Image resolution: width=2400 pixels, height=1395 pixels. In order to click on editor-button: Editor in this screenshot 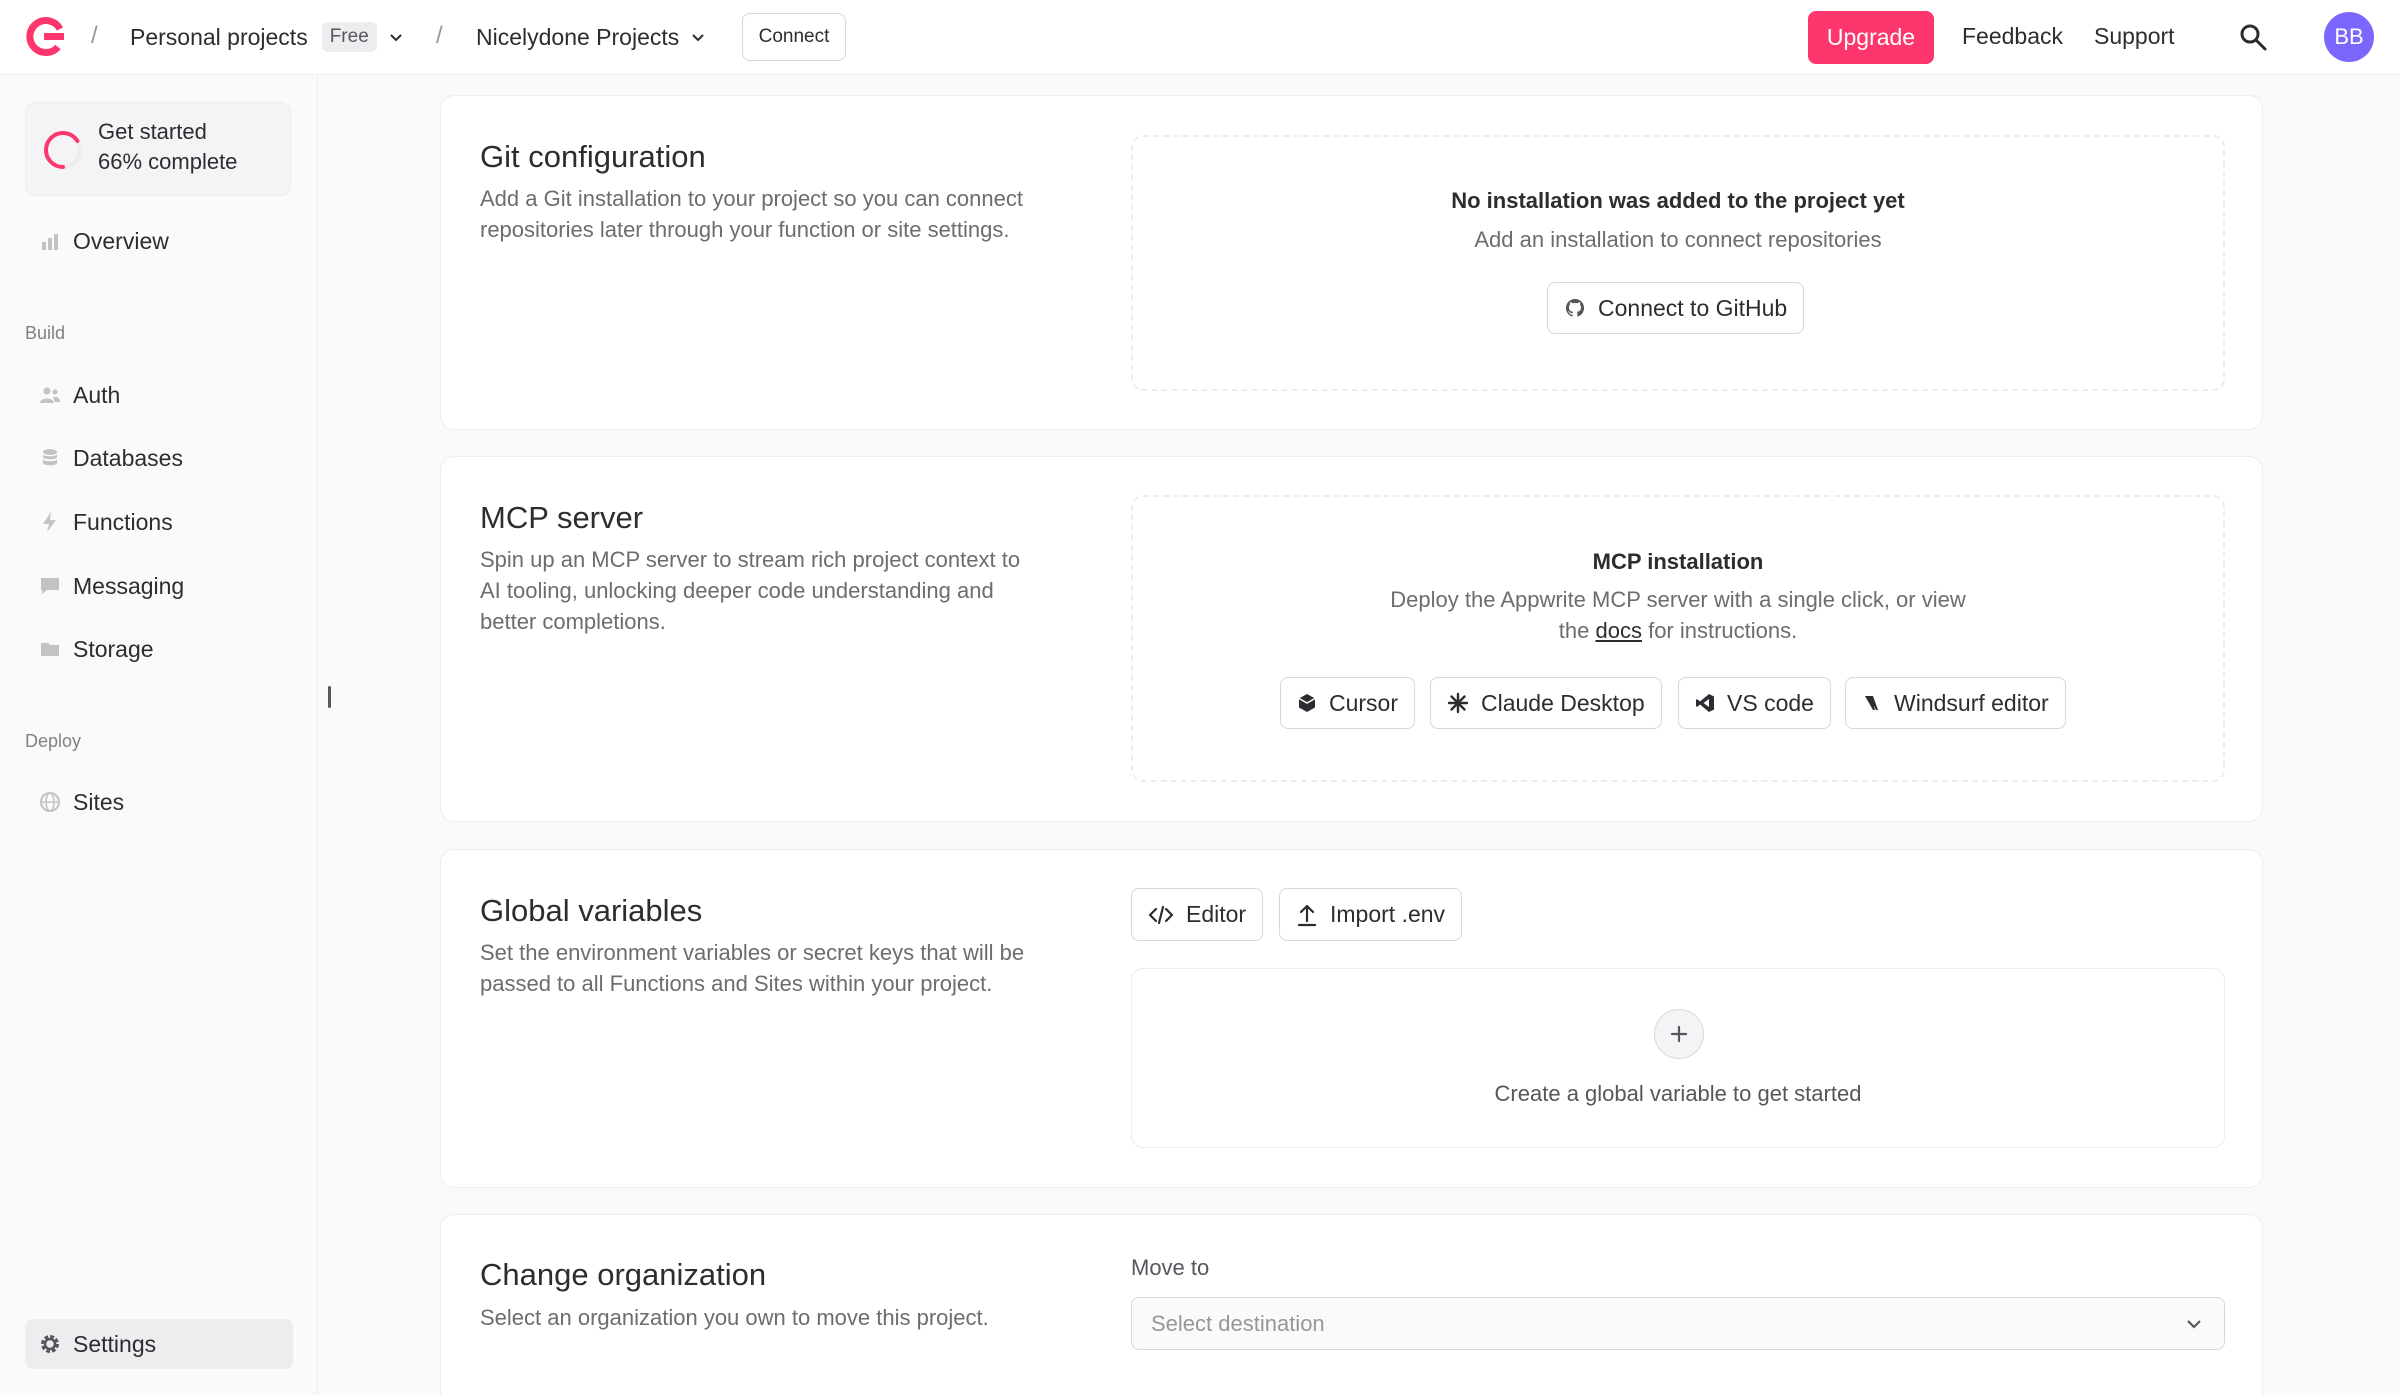, I will do `click(1197, 914)`.